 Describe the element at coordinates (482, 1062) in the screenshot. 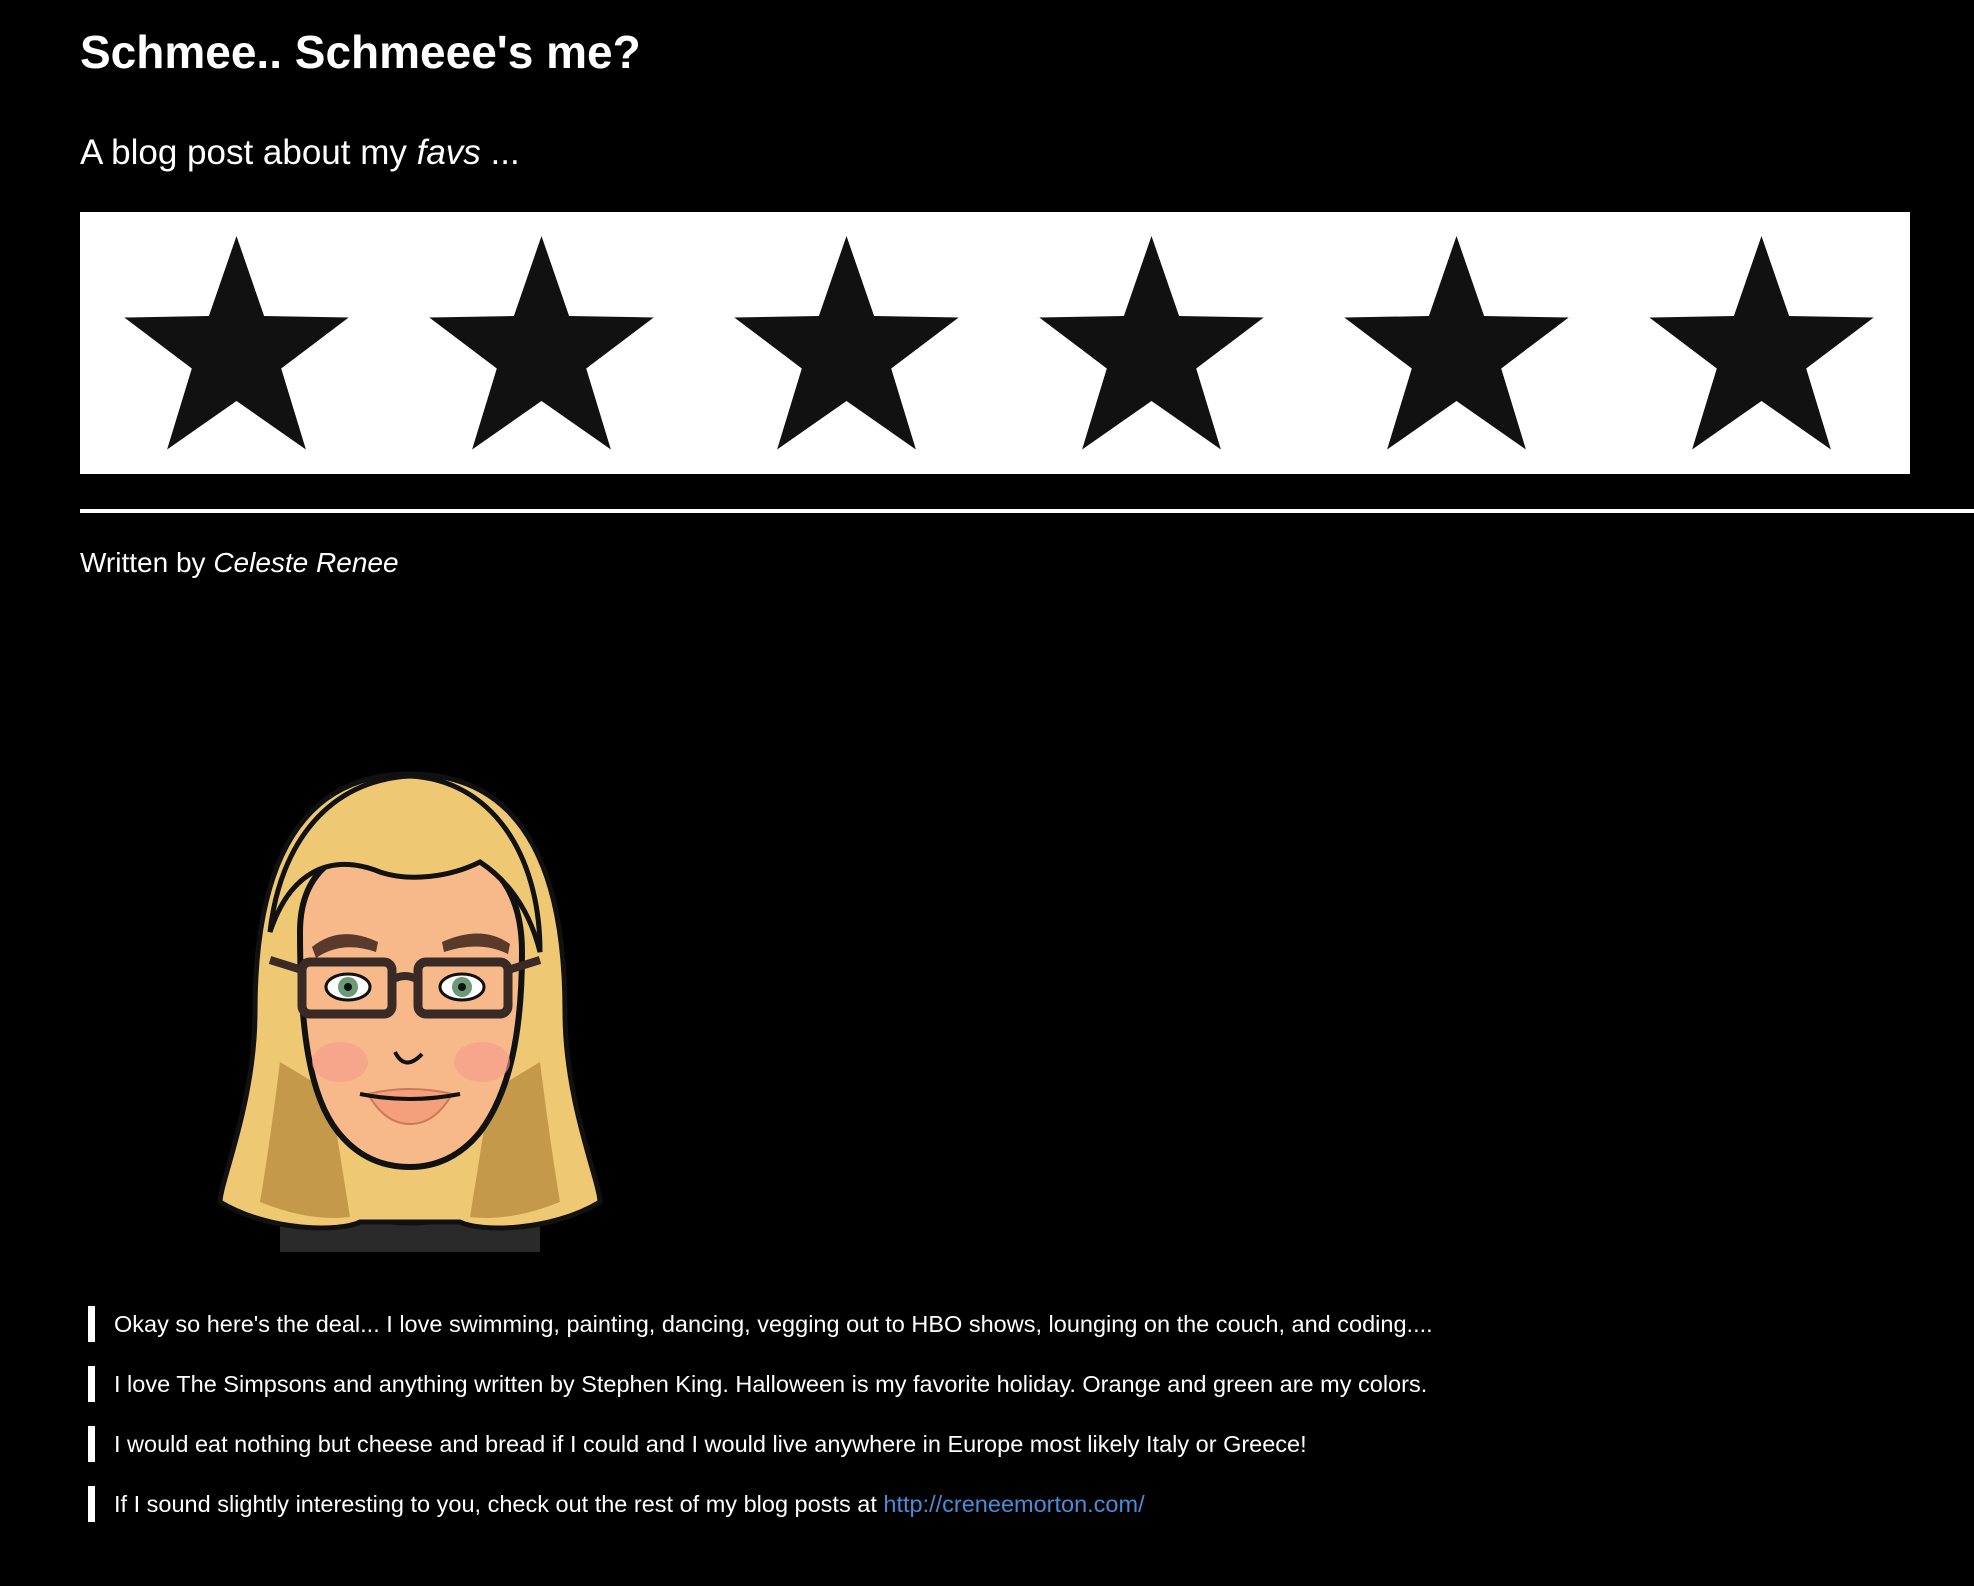

I see `avatar-cheek-right` at that location.